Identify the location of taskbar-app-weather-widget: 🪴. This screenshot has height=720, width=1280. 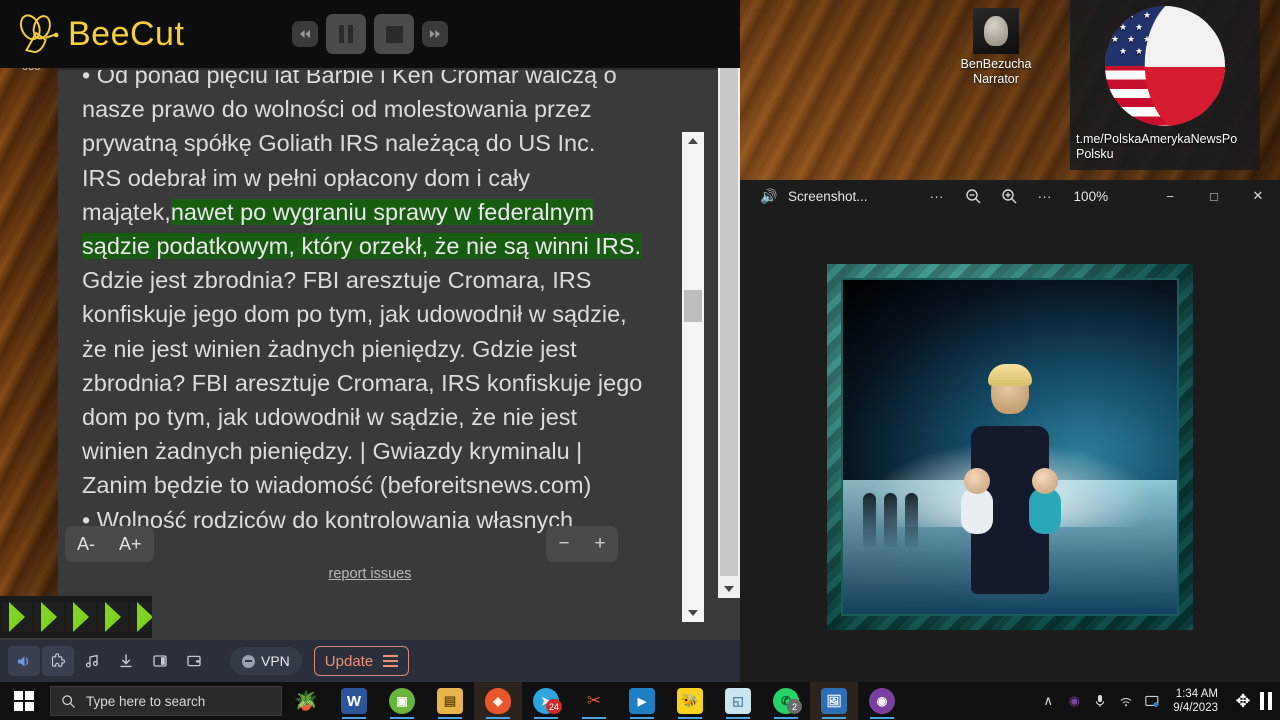
(306, 701).